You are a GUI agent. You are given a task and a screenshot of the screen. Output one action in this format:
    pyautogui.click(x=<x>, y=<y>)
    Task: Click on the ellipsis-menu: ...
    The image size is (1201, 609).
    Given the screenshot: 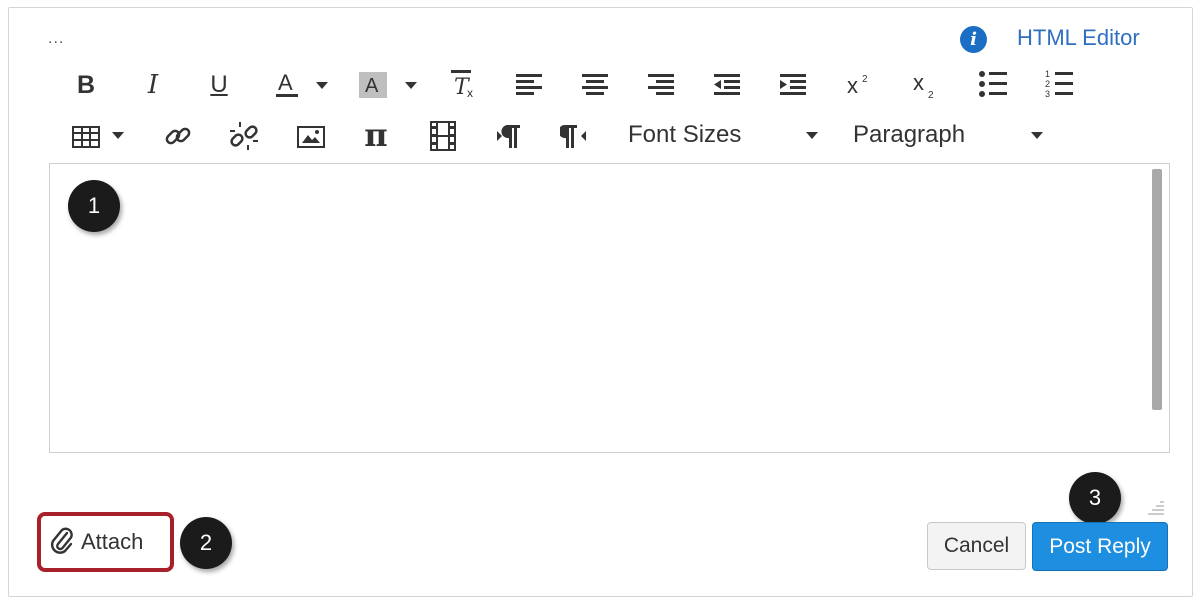 What is the action you would take?
    pyautogui.click(x=56, y=39)
    